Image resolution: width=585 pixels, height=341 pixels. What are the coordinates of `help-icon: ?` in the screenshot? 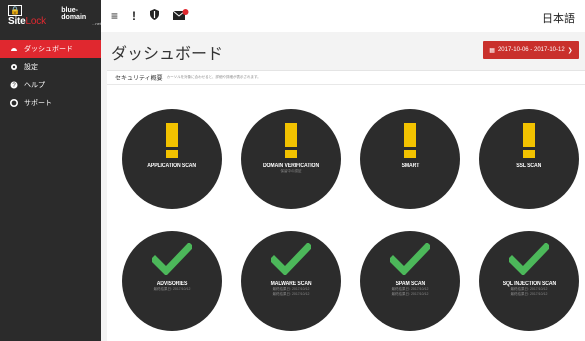 It's located at (14, 85).